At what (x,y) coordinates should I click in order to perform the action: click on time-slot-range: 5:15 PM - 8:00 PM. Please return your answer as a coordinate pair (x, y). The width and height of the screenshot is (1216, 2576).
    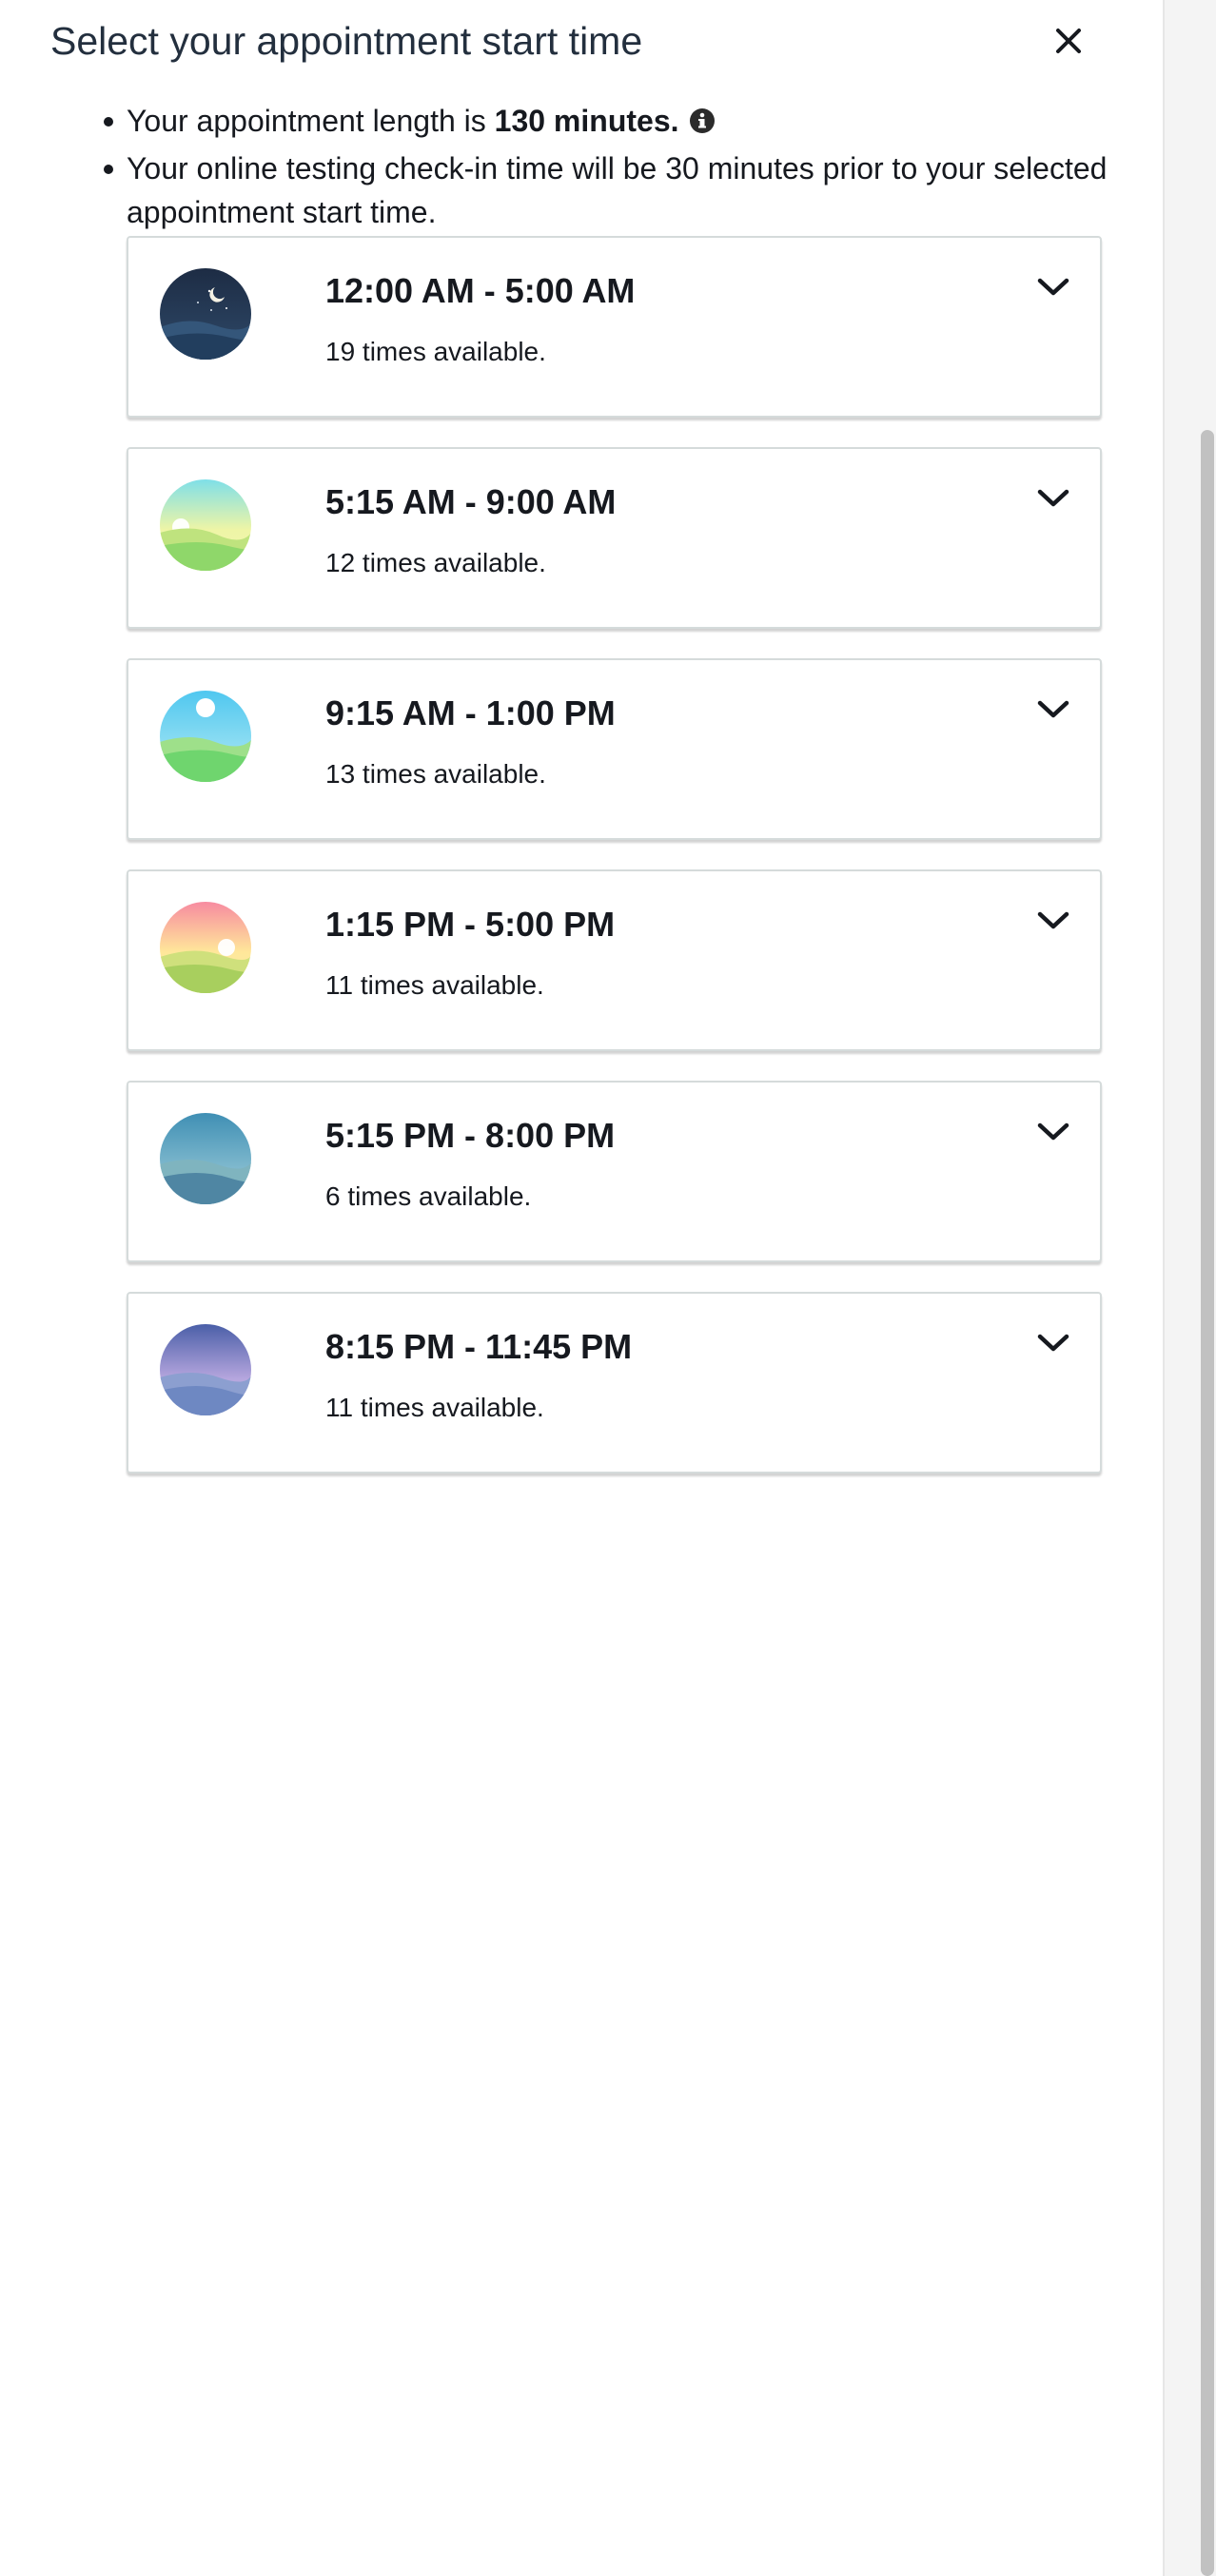
    Looking at the image, I should click on (470, 1135).